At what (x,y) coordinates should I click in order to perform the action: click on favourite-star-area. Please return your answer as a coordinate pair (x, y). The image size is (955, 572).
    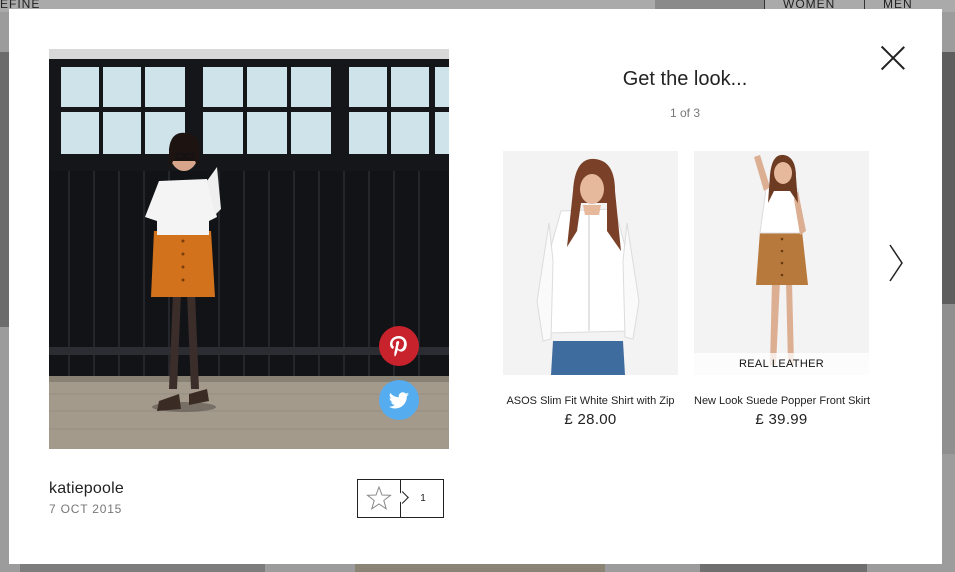
    Looking at the image, I should click on (379, 498).